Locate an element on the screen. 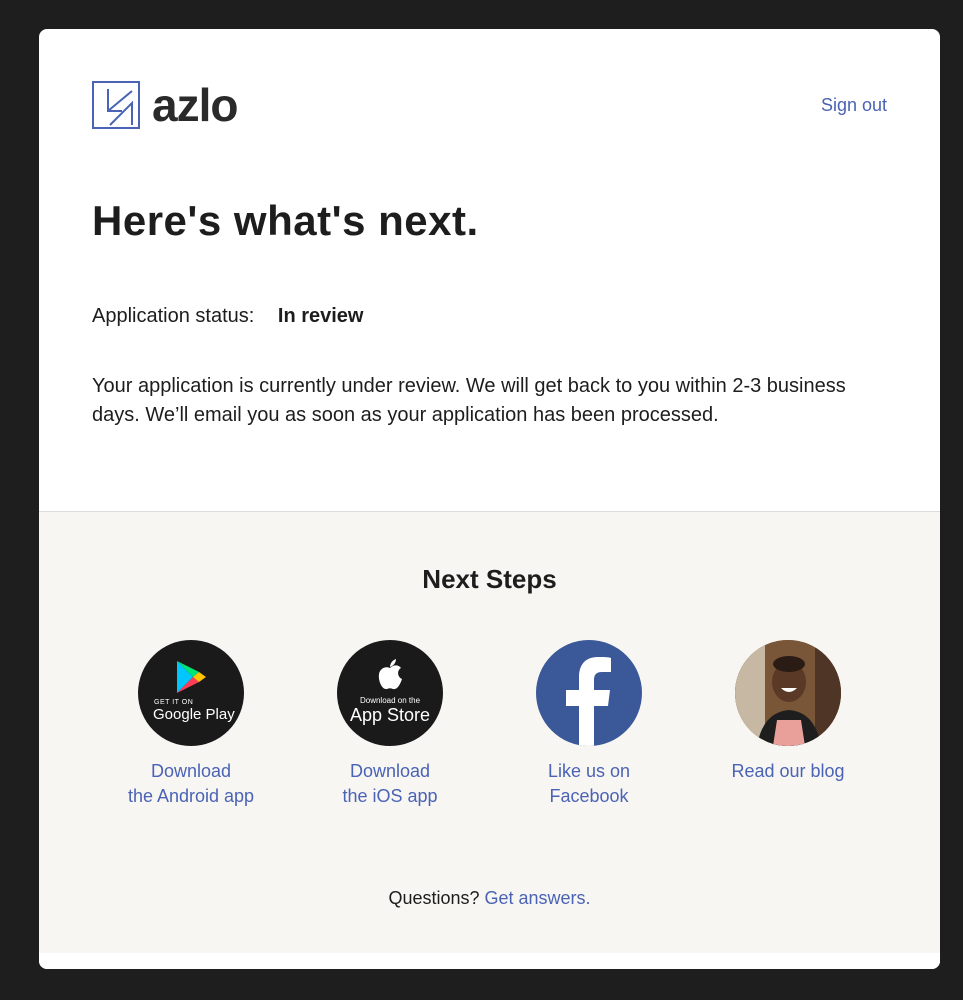  questions-footer: Questions? Get answers. is located at coordinates (489, 898).